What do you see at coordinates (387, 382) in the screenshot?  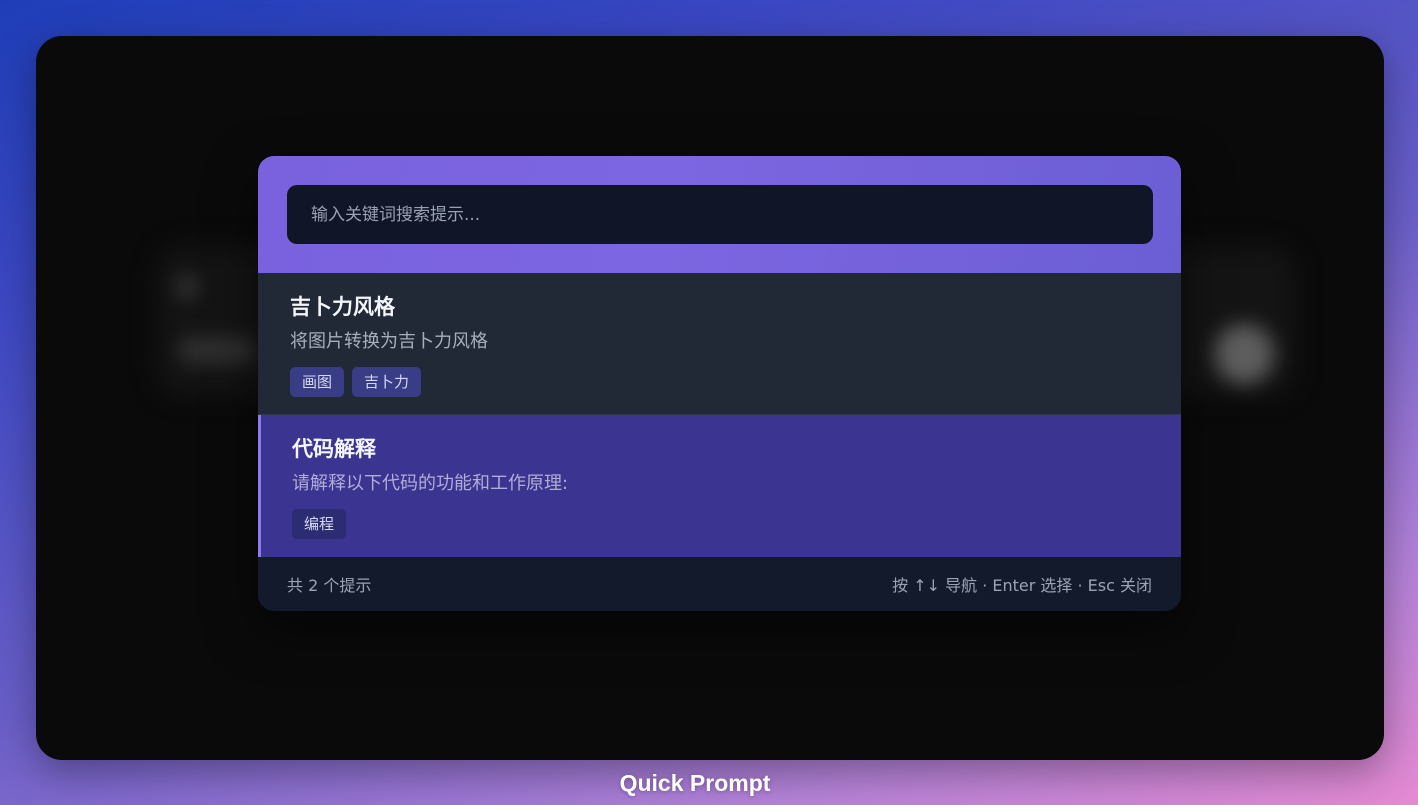 I see `tag-badge: 吉卜力` at bounding box center [387, 382].